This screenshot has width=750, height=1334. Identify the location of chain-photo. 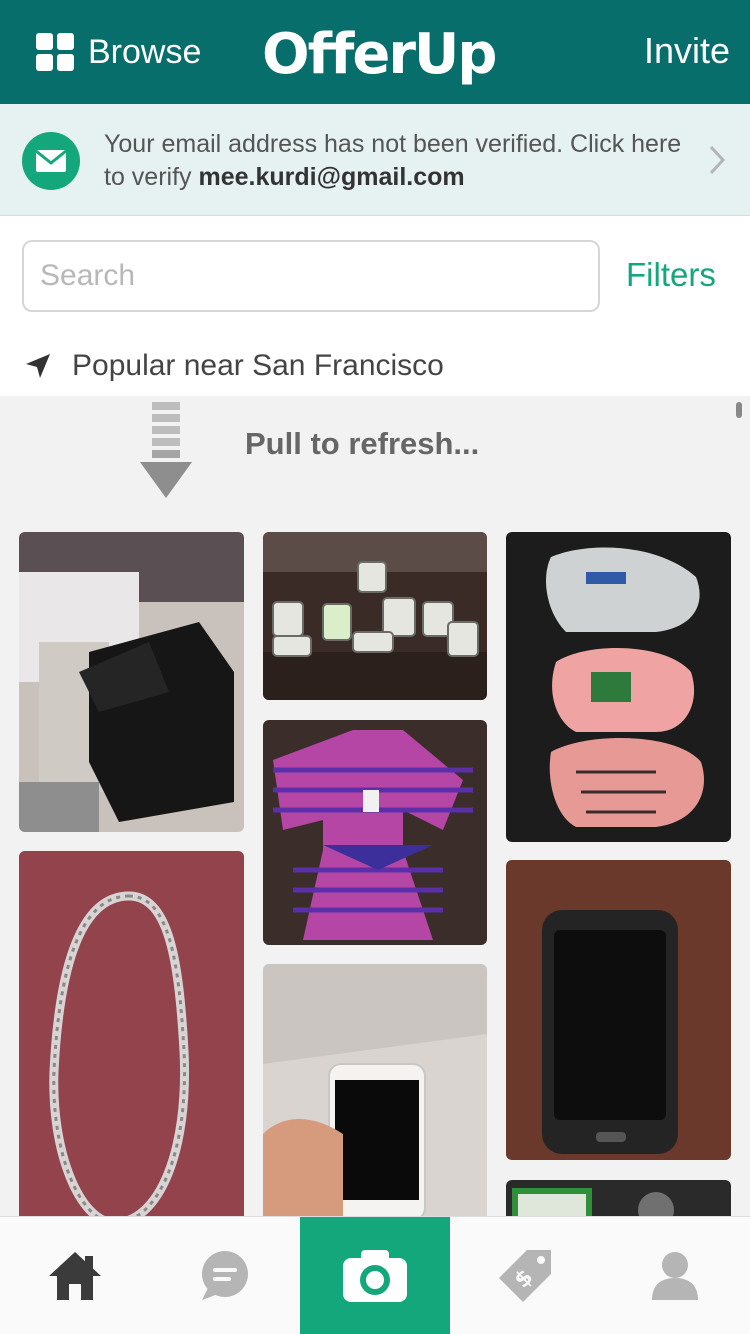
(131, 1033).